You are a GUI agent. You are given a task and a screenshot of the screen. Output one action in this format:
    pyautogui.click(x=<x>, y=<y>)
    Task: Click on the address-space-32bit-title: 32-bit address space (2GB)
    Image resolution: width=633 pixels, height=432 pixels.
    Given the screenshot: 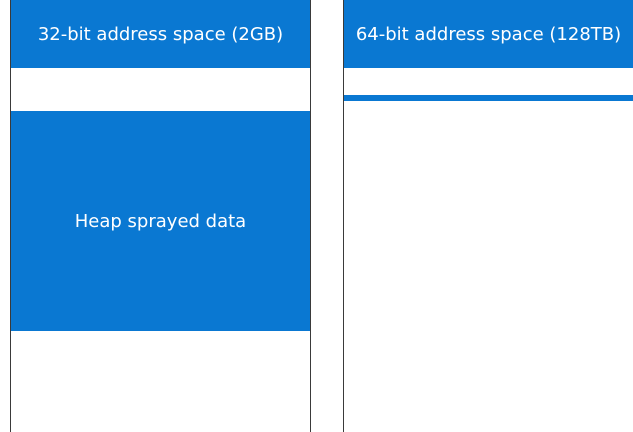 What is the action you would take?
    pyautogui.click(x=160, y=34)
    